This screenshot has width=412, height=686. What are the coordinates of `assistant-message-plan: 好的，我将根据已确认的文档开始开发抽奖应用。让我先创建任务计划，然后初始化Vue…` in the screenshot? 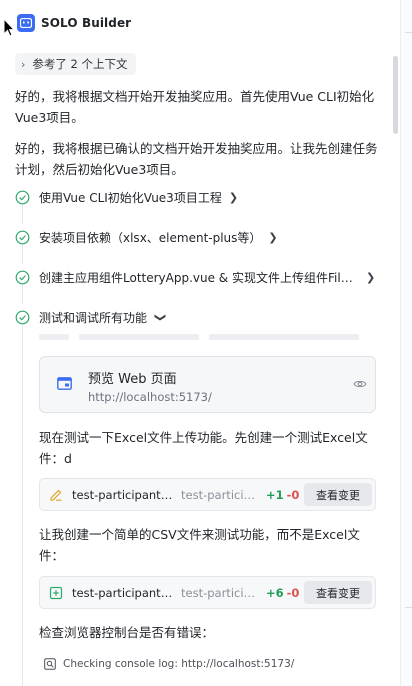 It's located at (196, 159).